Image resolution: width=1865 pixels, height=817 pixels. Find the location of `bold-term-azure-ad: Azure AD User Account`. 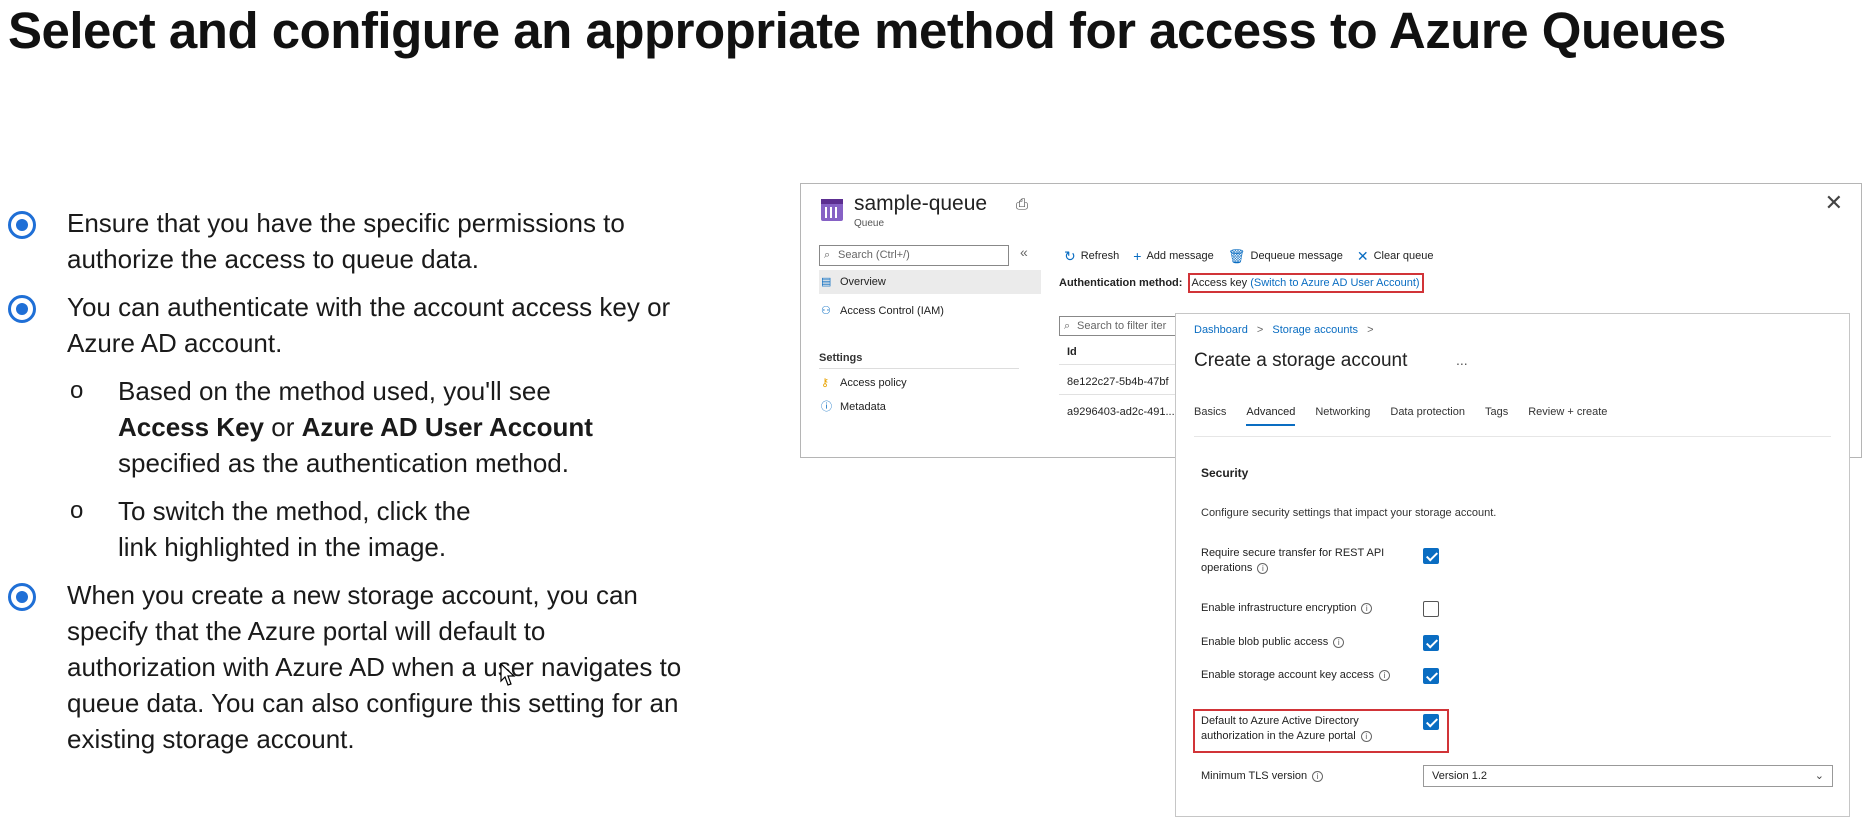

bold-term-azure-ad: Azure AD User Account is located at coordinates (447, 427).